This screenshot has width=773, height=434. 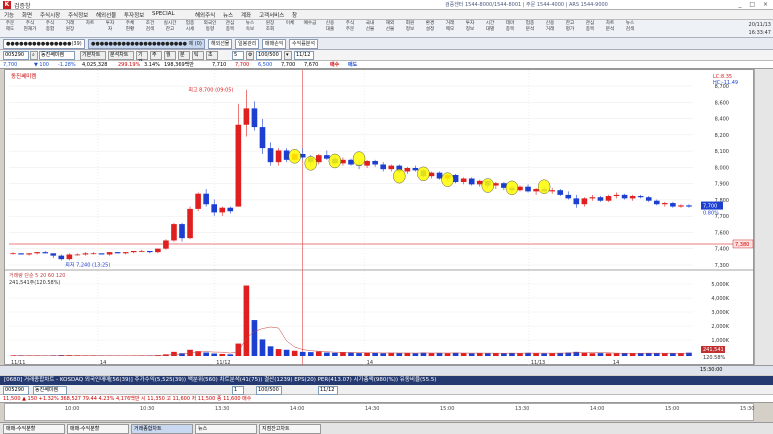 What do you see at coordinates (27, 15) in the screenshot?
I see `menu-item-1: 화면` at bounding box center [27, 15].